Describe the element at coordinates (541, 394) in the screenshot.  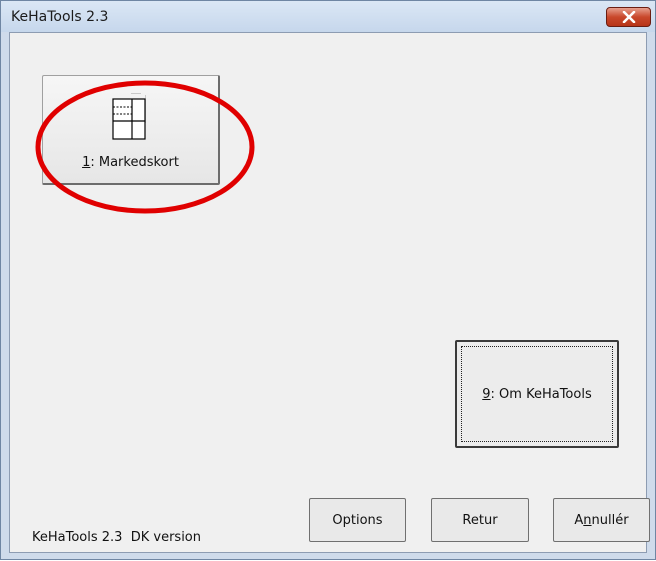
I see `om-kehatools-text: : Om KeHaTools` at that location.